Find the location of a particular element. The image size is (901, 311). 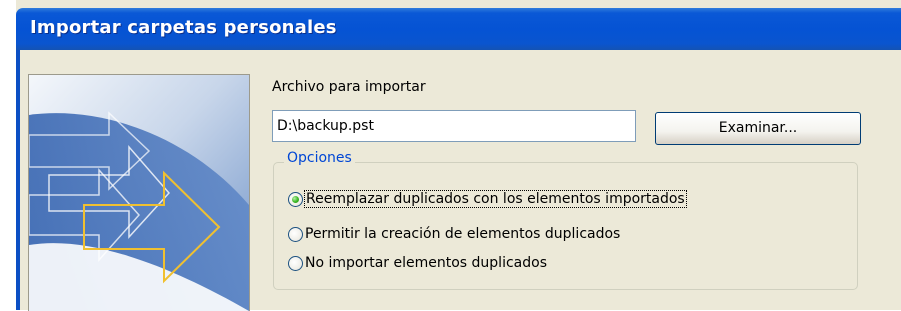

radio-allow-duplicates is located at coordinates (295, 234).